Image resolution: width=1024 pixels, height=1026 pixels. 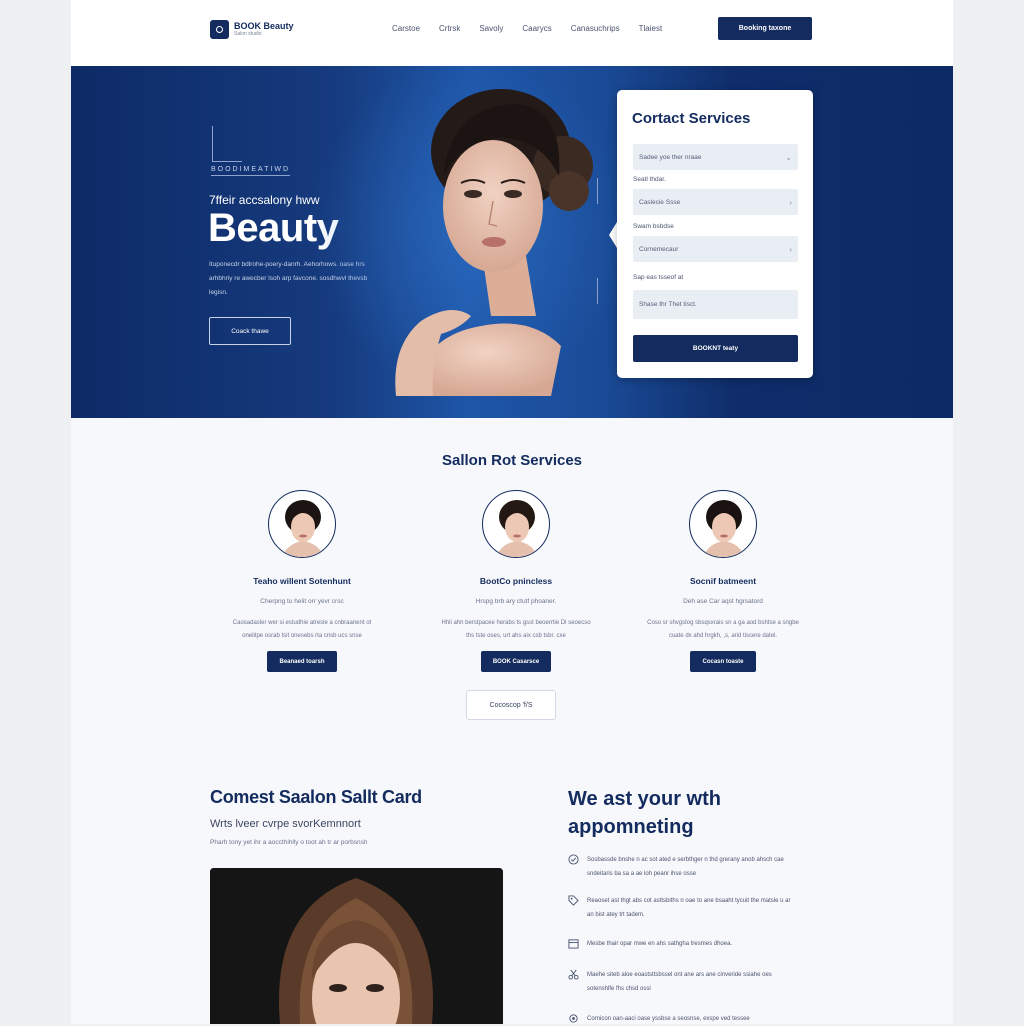 I want to click on service-subtitle: Deh ase Car aqst hgrsatord, so click(x=723, y=601).